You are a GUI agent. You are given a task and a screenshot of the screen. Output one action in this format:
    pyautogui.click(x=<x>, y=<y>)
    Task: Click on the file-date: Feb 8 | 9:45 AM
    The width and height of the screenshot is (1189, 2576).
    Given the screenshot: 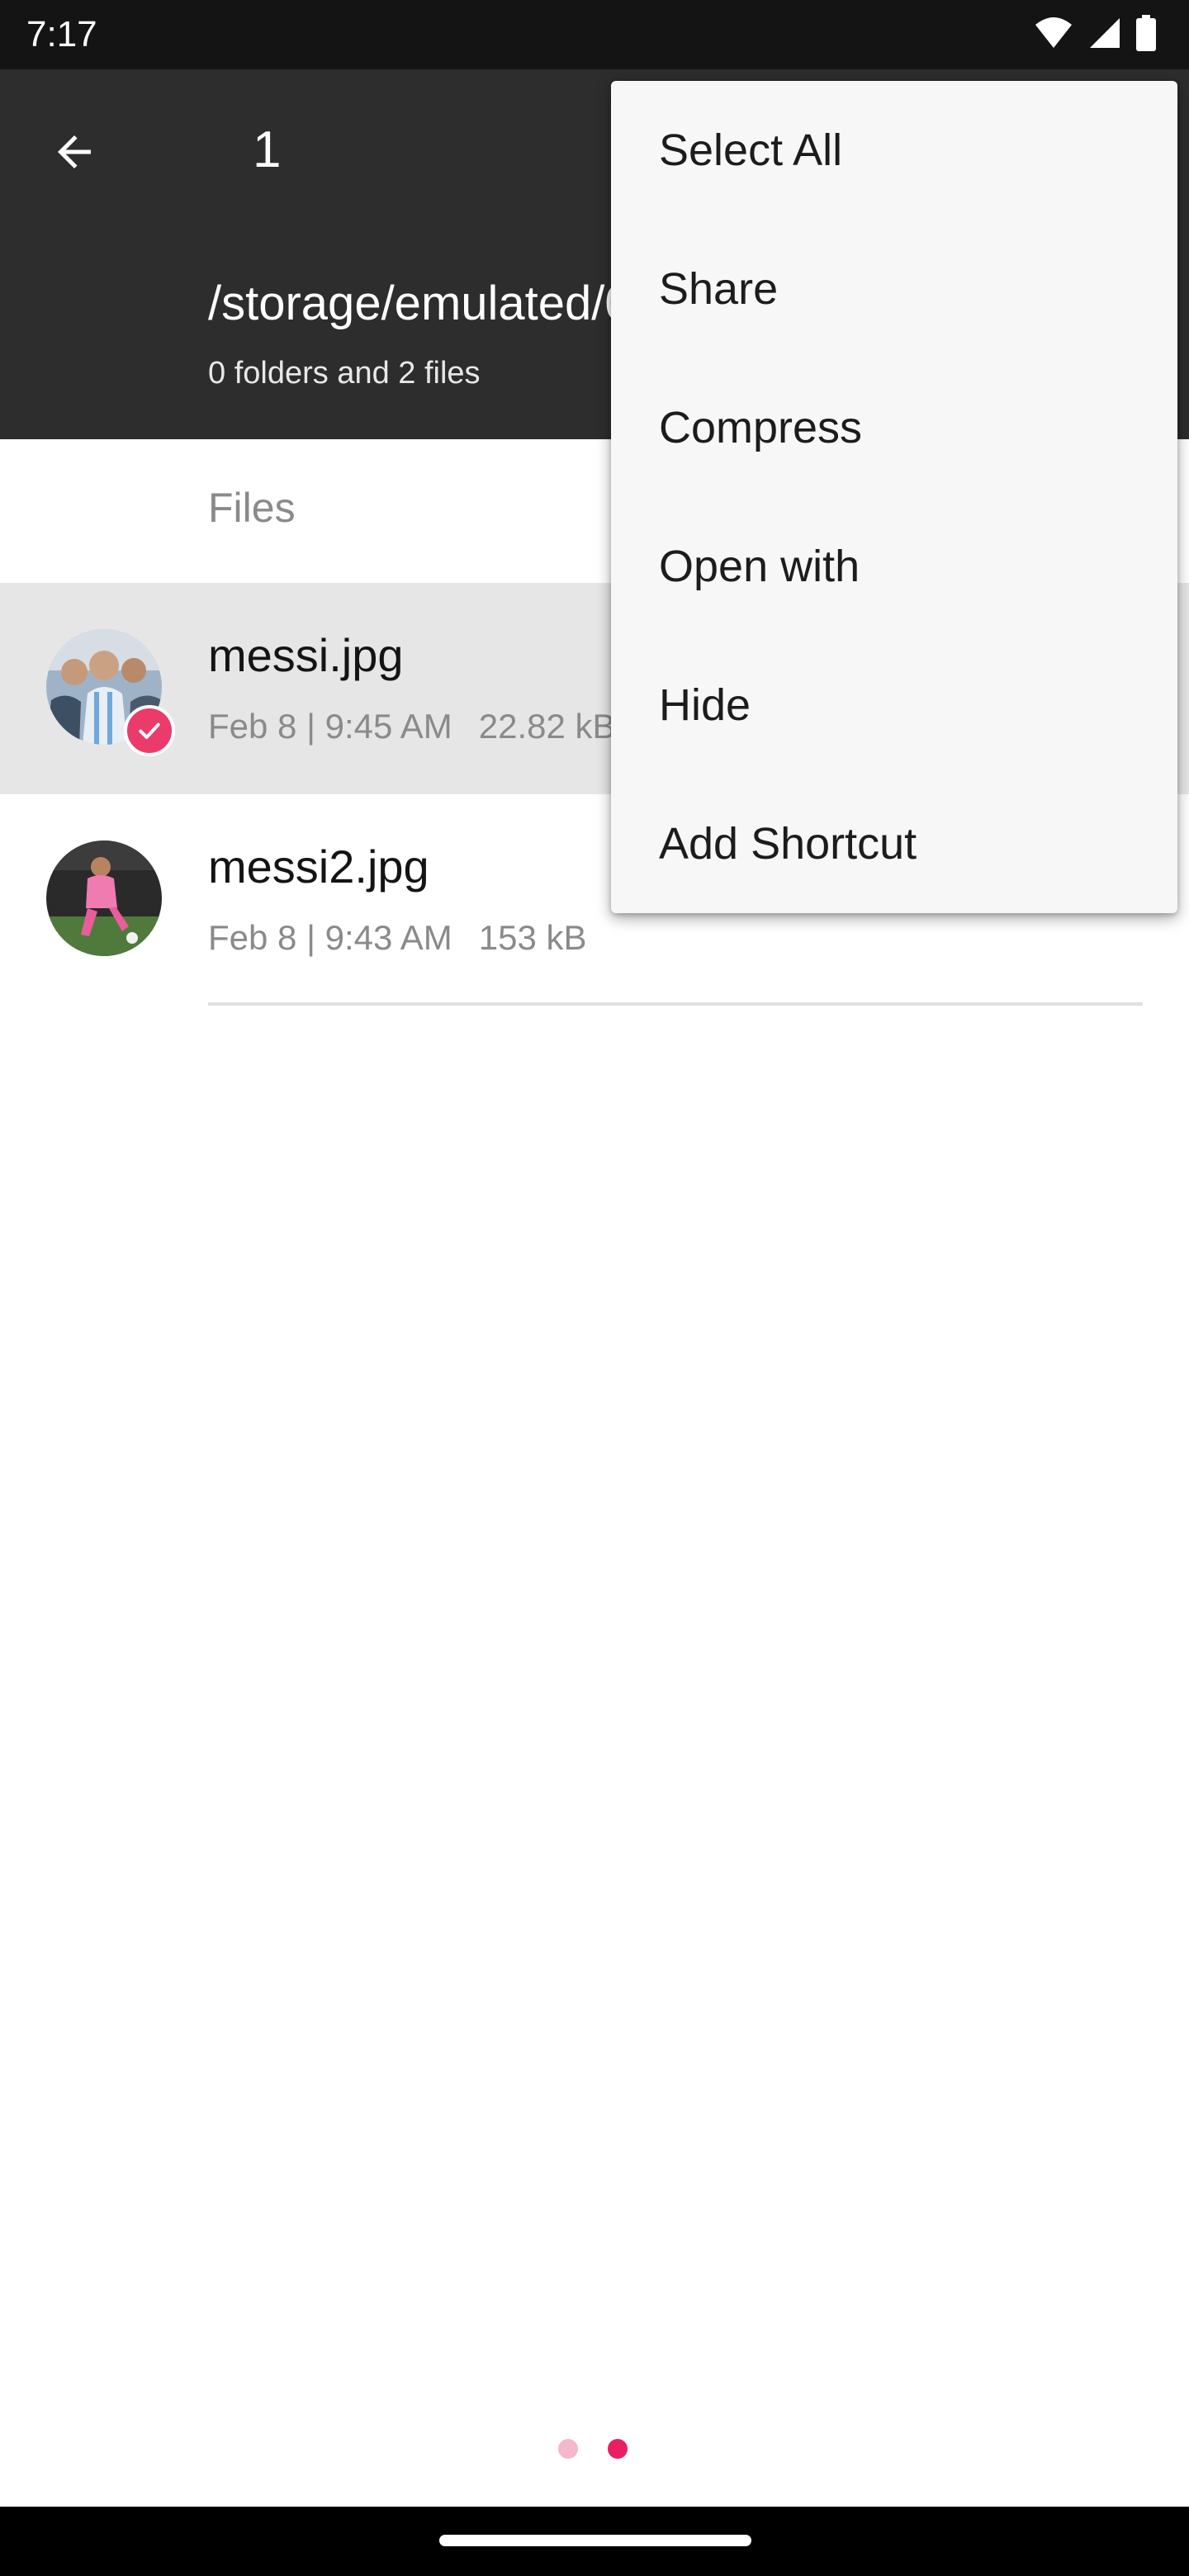 What is the action you would take?
    pyautogui.click(x=330, y=726)
    